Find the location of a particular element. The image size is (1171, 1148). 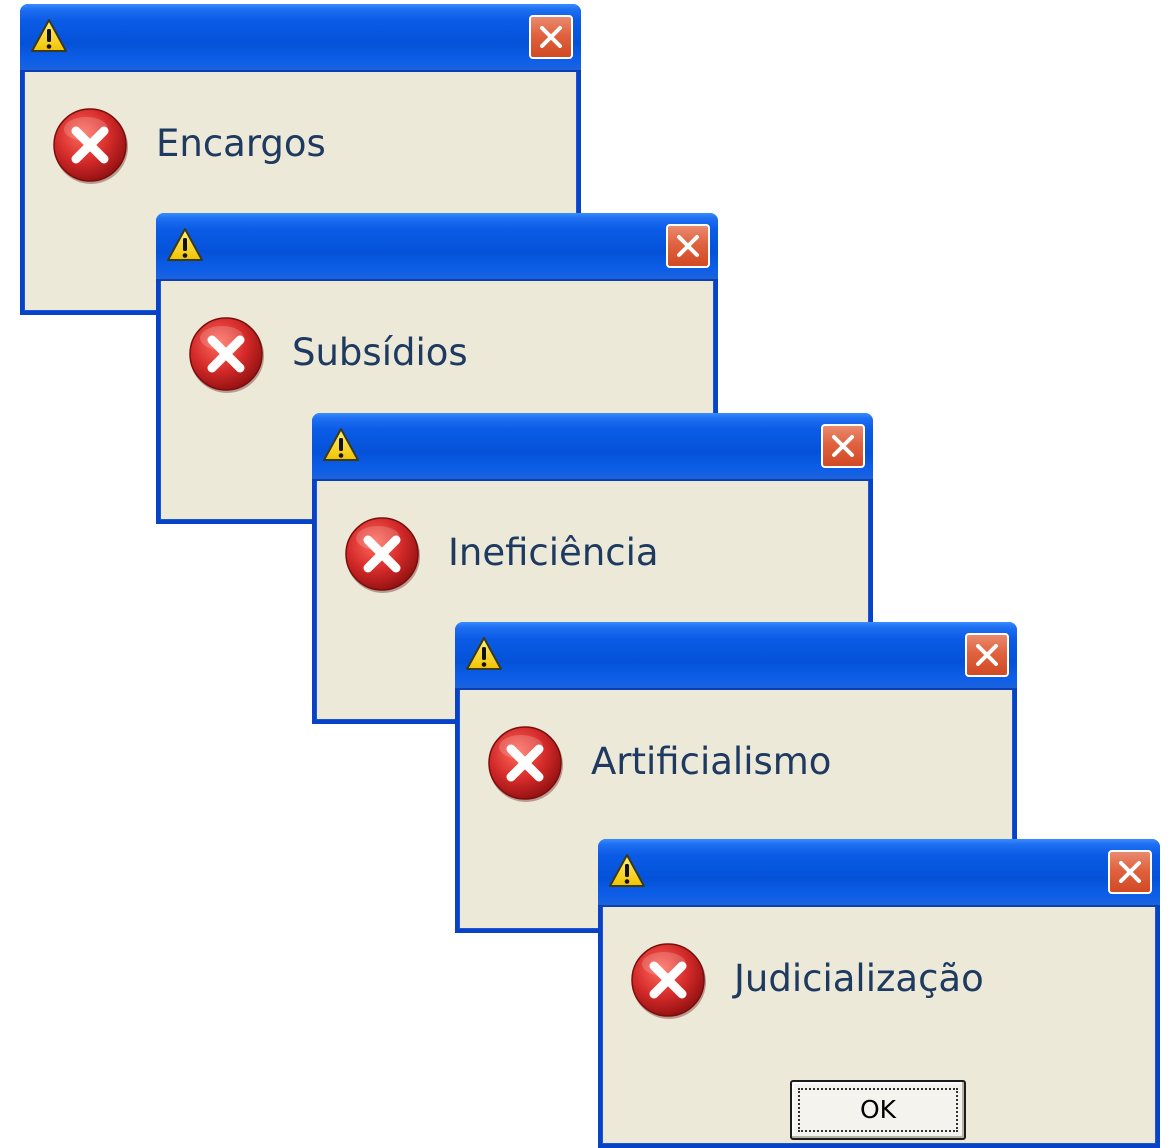

error-message: Judicialização is located at coordinates (859, 978).